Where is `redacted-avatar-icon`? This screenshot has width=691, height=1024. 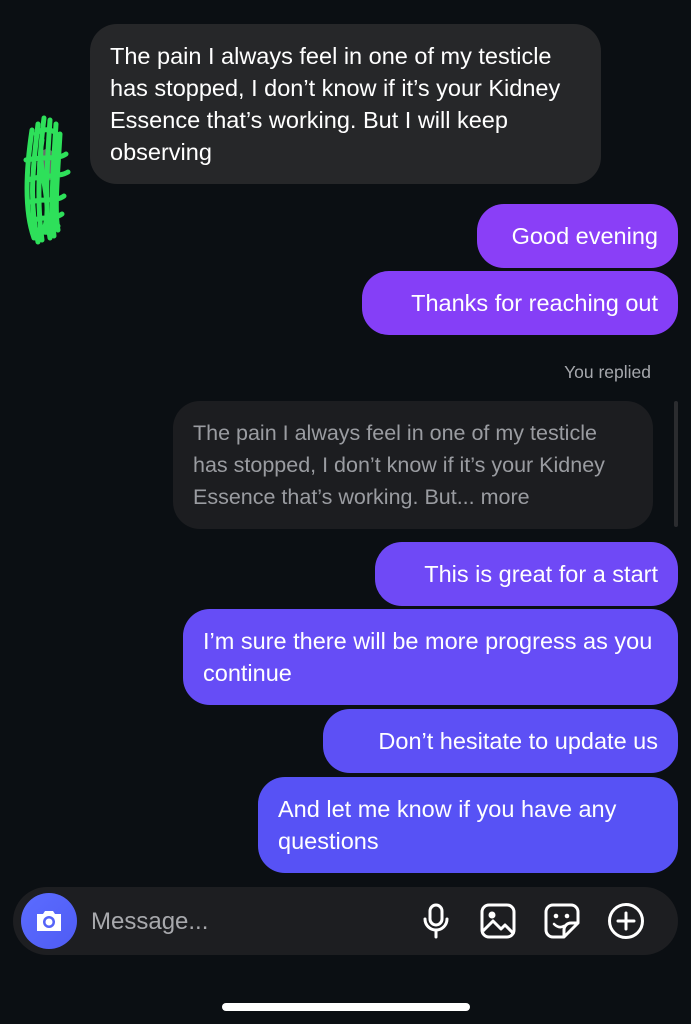
redacted-avatar-icon is located at coordinates (46, 180).